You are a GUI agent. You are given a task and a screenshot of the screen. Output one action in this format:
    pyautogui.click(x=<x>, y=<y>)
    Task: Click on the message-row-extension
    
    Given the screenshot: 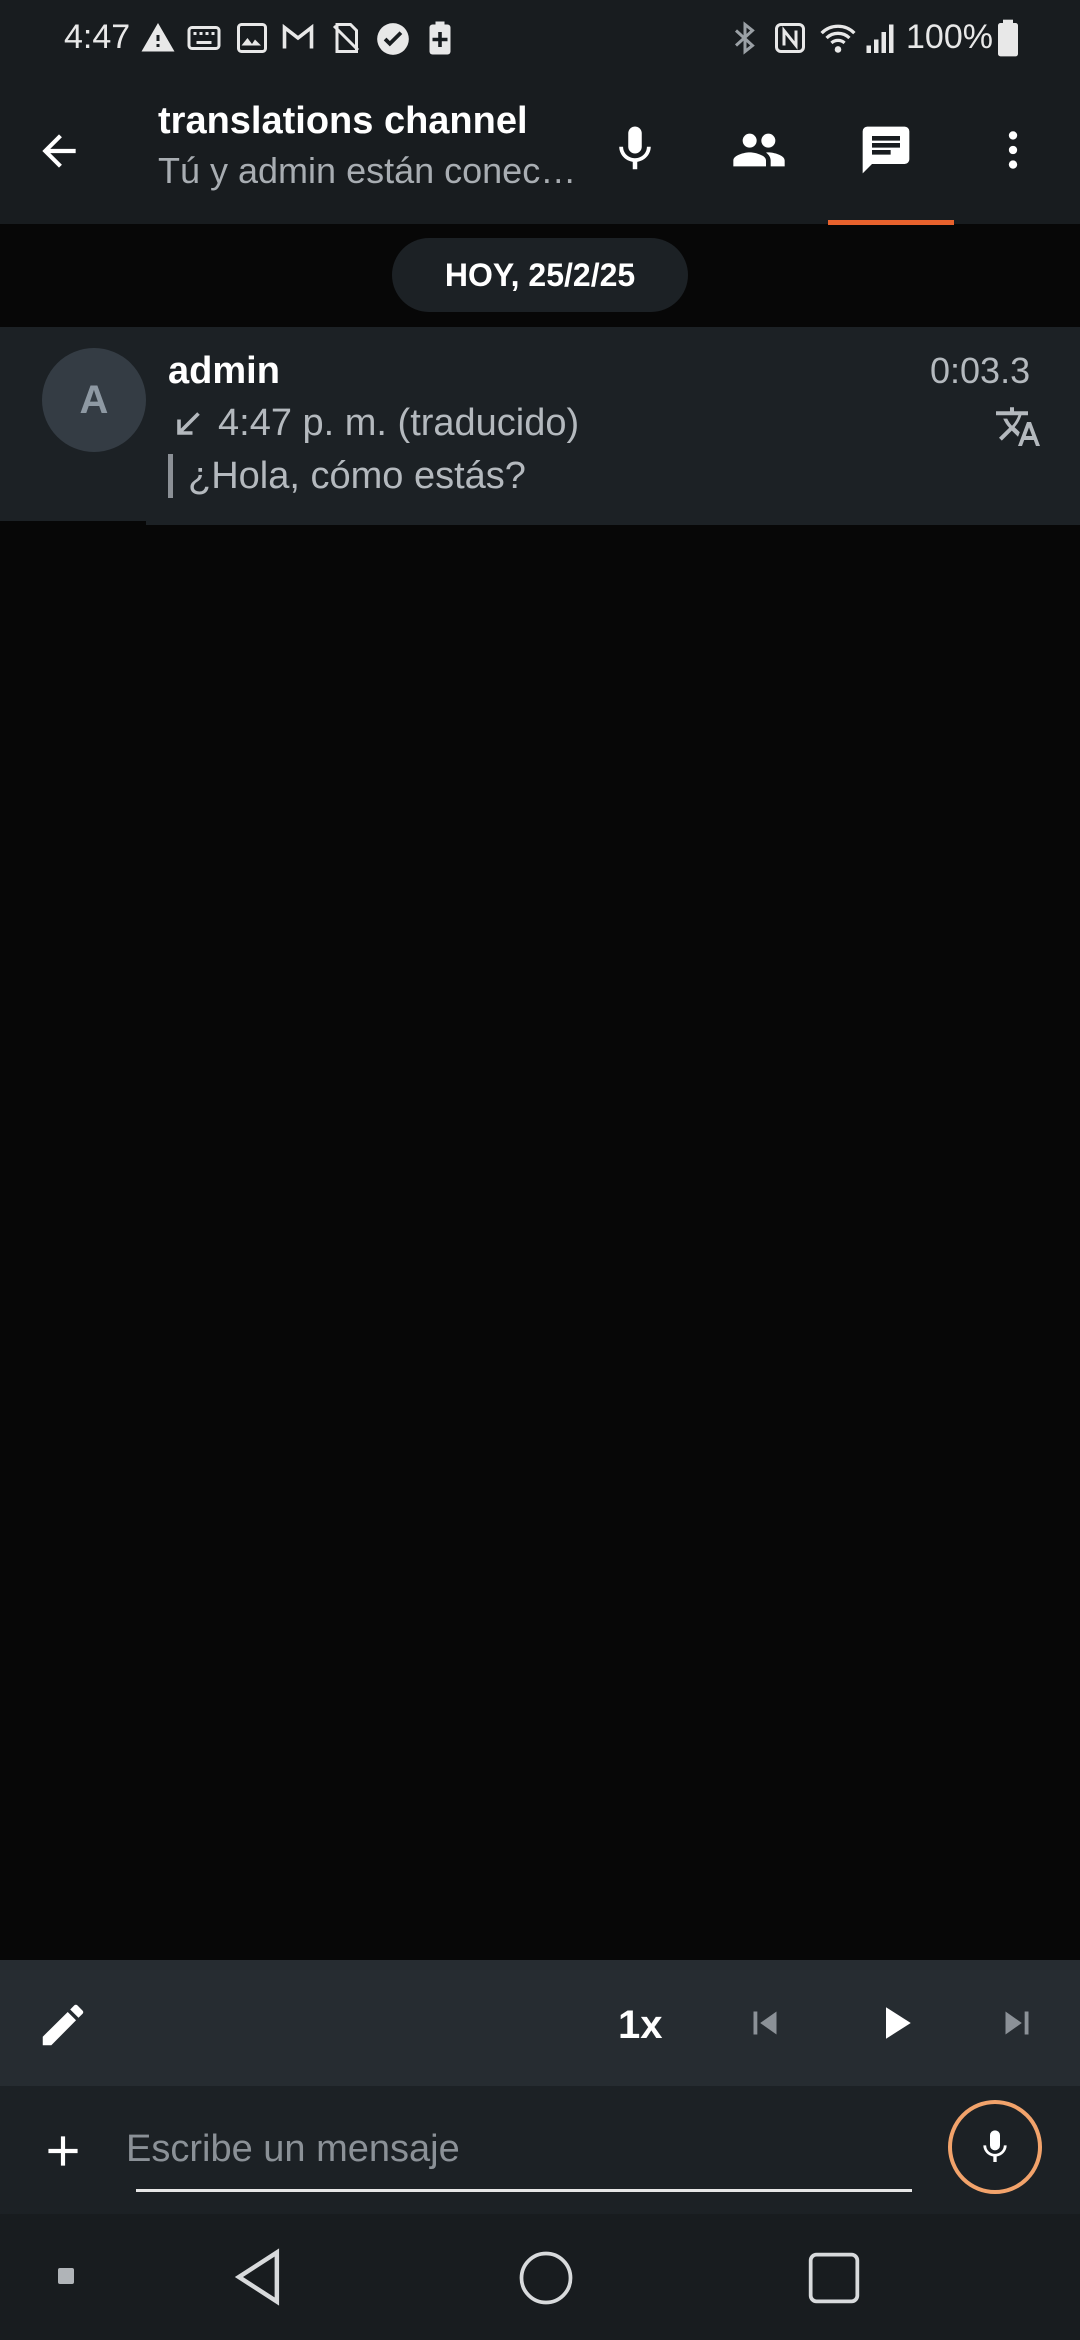 What is the action you would take?
    pyautogui.click(x=613, y=523)
    